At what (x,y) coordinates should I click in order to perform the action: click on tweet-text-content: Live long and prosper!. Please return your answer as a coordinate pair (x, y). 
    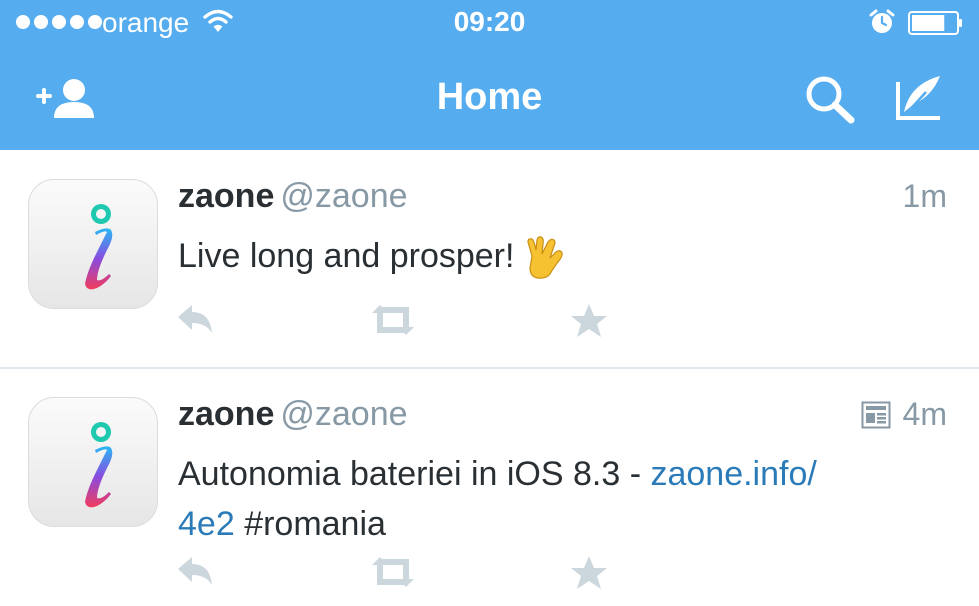
    Looking at the image, I should click on (346, 256).